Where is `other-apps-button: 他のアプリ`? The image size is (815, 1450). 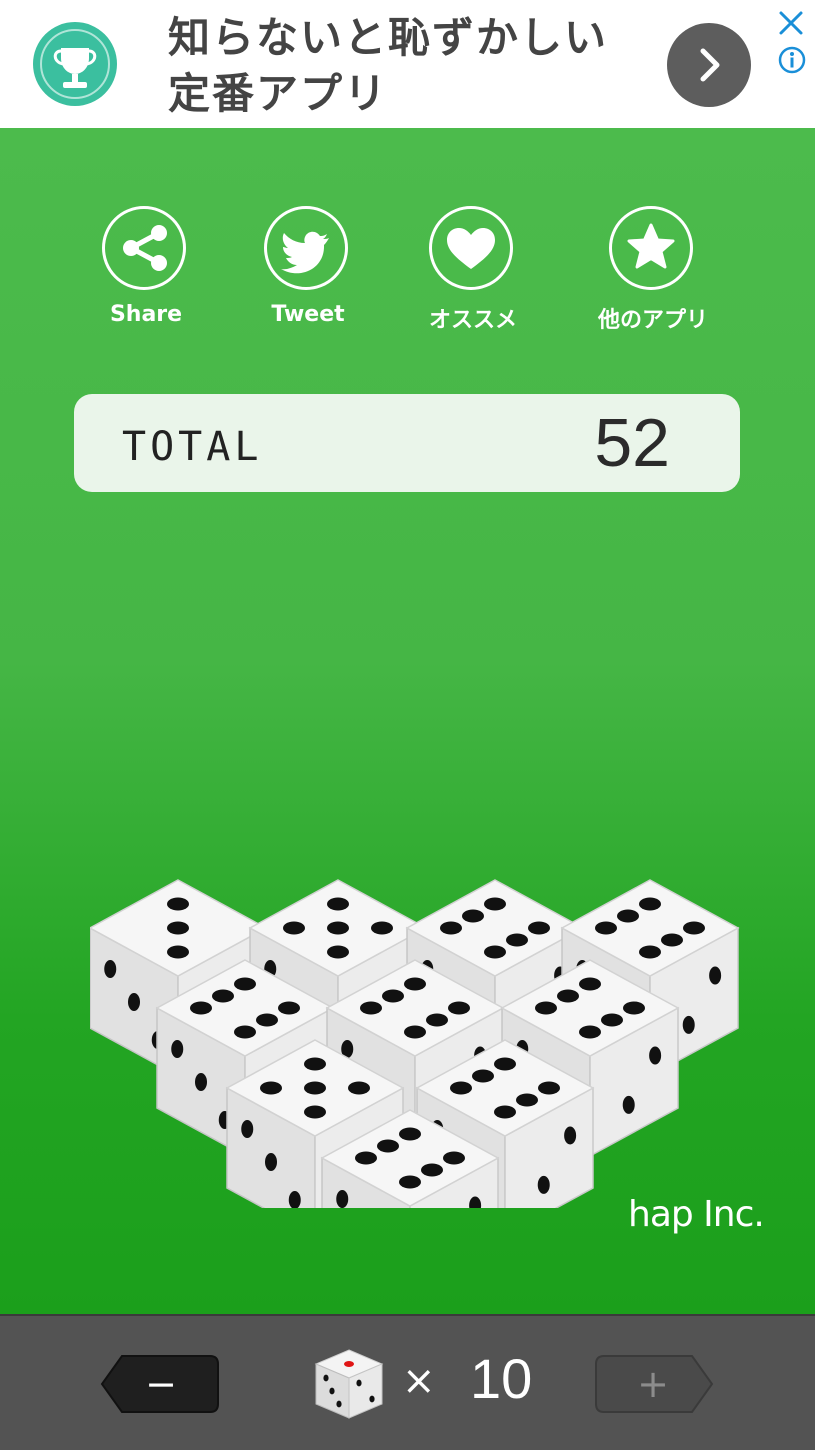 other-apps-button: 他のアプリ is located at coordinates (653, 267).